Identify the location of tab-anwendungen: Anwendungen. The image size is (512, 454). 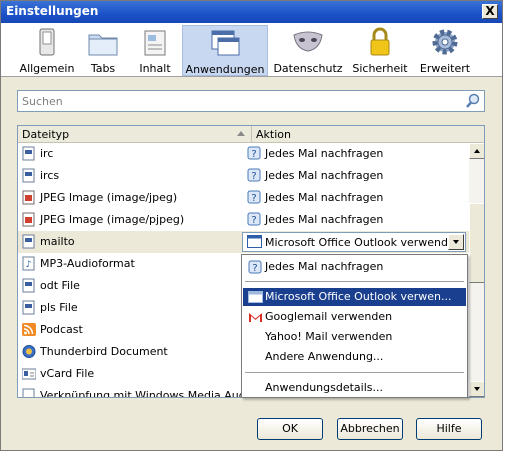
(225, 50).